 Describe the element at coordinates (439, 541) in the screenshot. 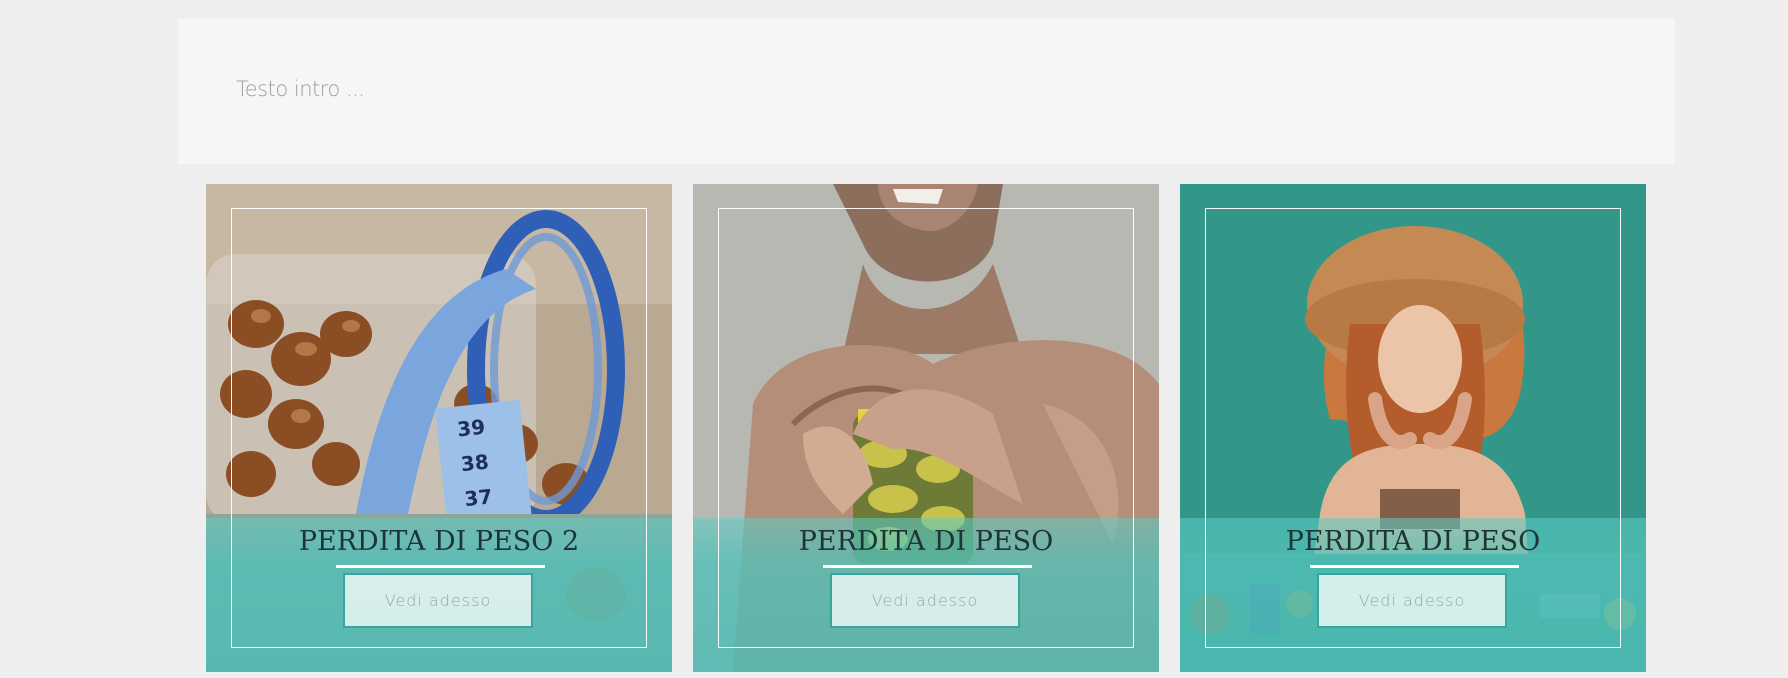

I see `card-title: PERDITA DI PESO 2` at that location.